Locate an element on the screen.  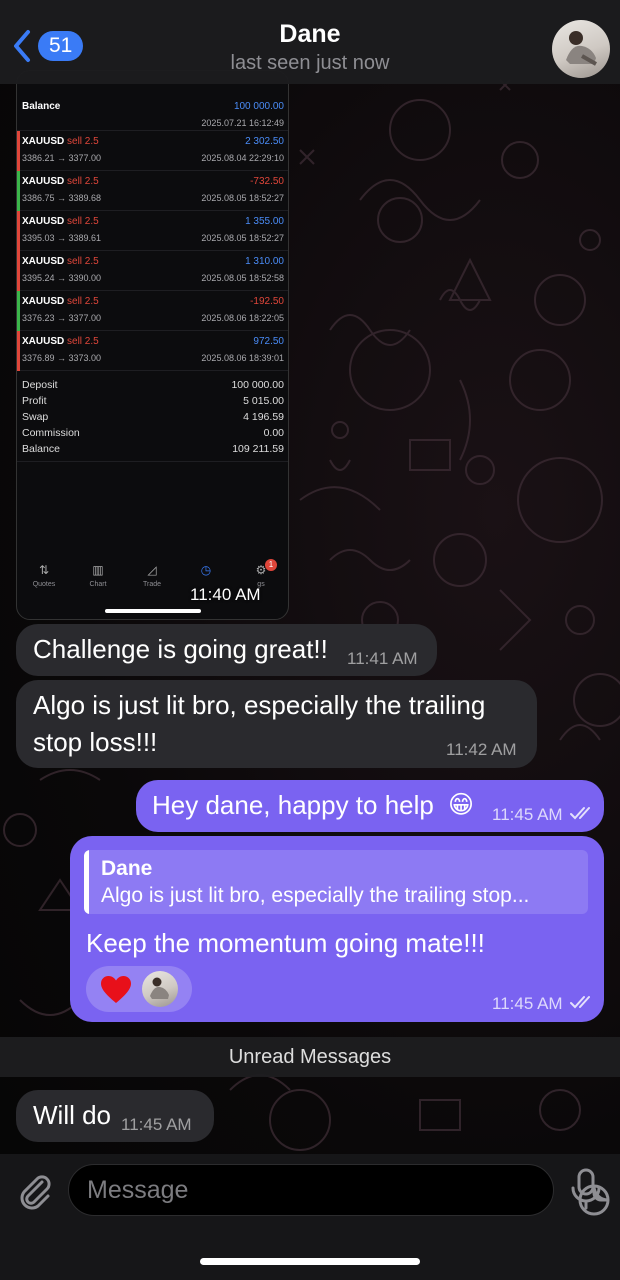
message-bubble-incoming: Will do 11:45 AM is located at coordinates (115, 1116).